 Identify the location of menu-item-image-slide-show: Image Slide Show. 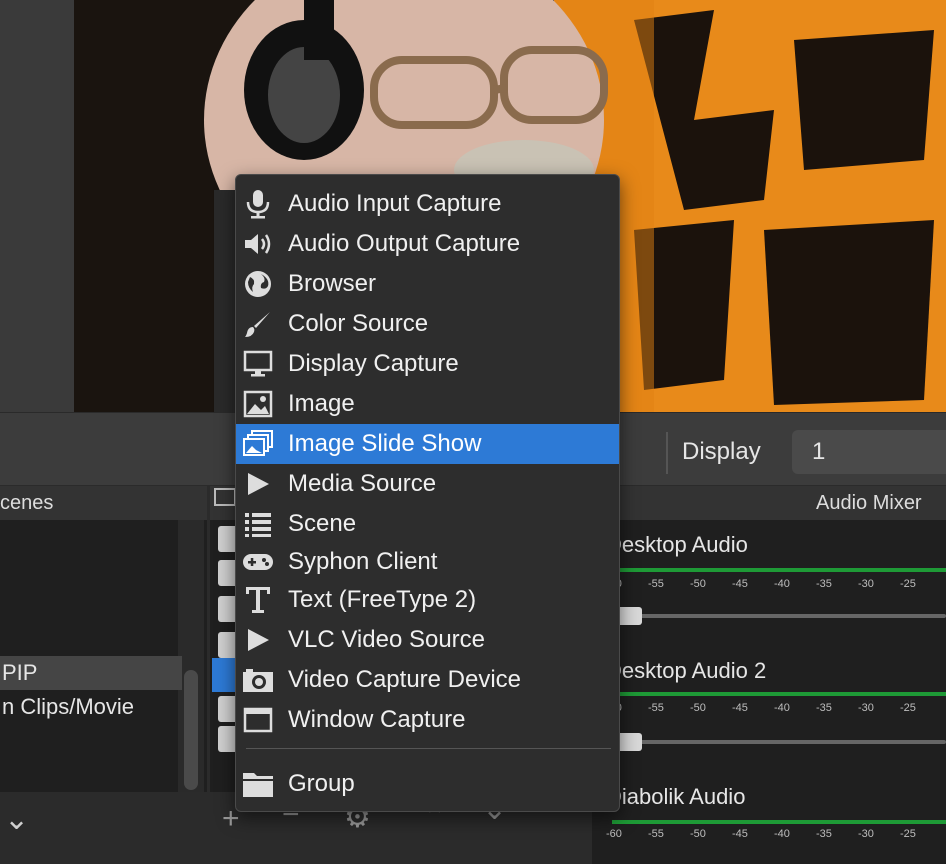
(427, 444).